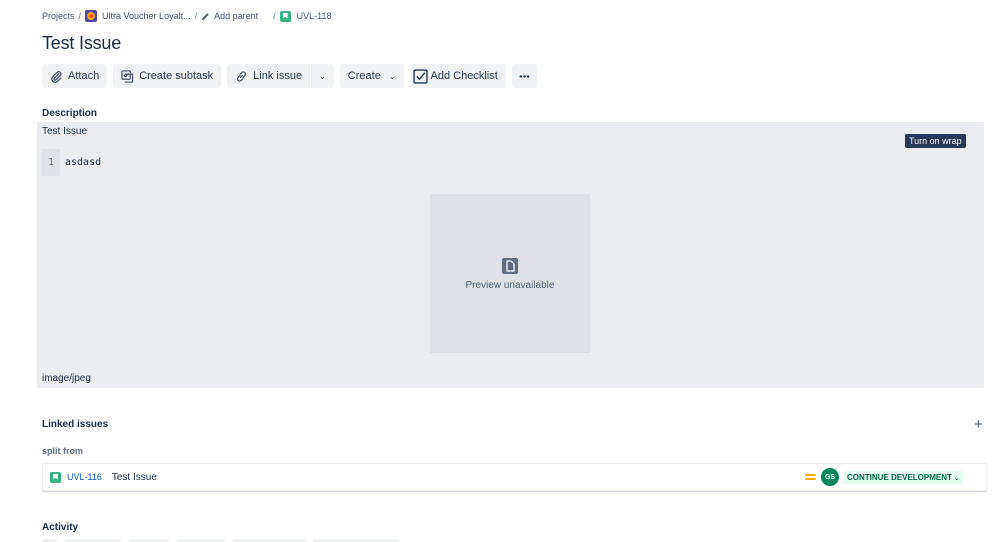 This screenshot has height=542, width=999. Describe the element at coordinates (935, 141) in the screenshot. I see `turn-on-wrap-button: Turn on wrap` at that location.